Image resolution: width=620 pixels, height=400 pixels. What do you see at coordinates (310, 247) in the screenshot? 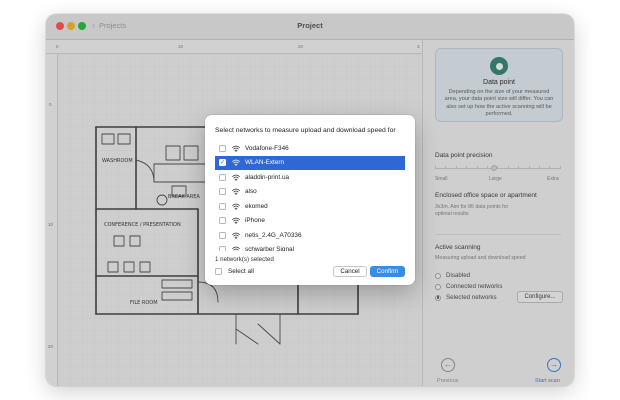
I see `network-row: schwarber Signal` at bounding box center [310, 247].